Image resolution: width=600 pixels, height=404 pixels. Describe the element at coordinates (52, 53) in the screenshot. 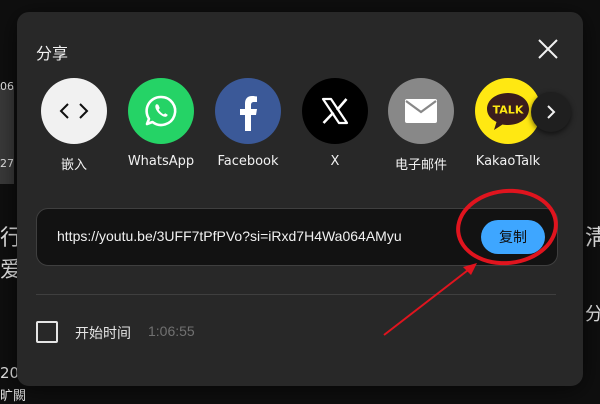

I see `dialog-title: 分享` at that location.